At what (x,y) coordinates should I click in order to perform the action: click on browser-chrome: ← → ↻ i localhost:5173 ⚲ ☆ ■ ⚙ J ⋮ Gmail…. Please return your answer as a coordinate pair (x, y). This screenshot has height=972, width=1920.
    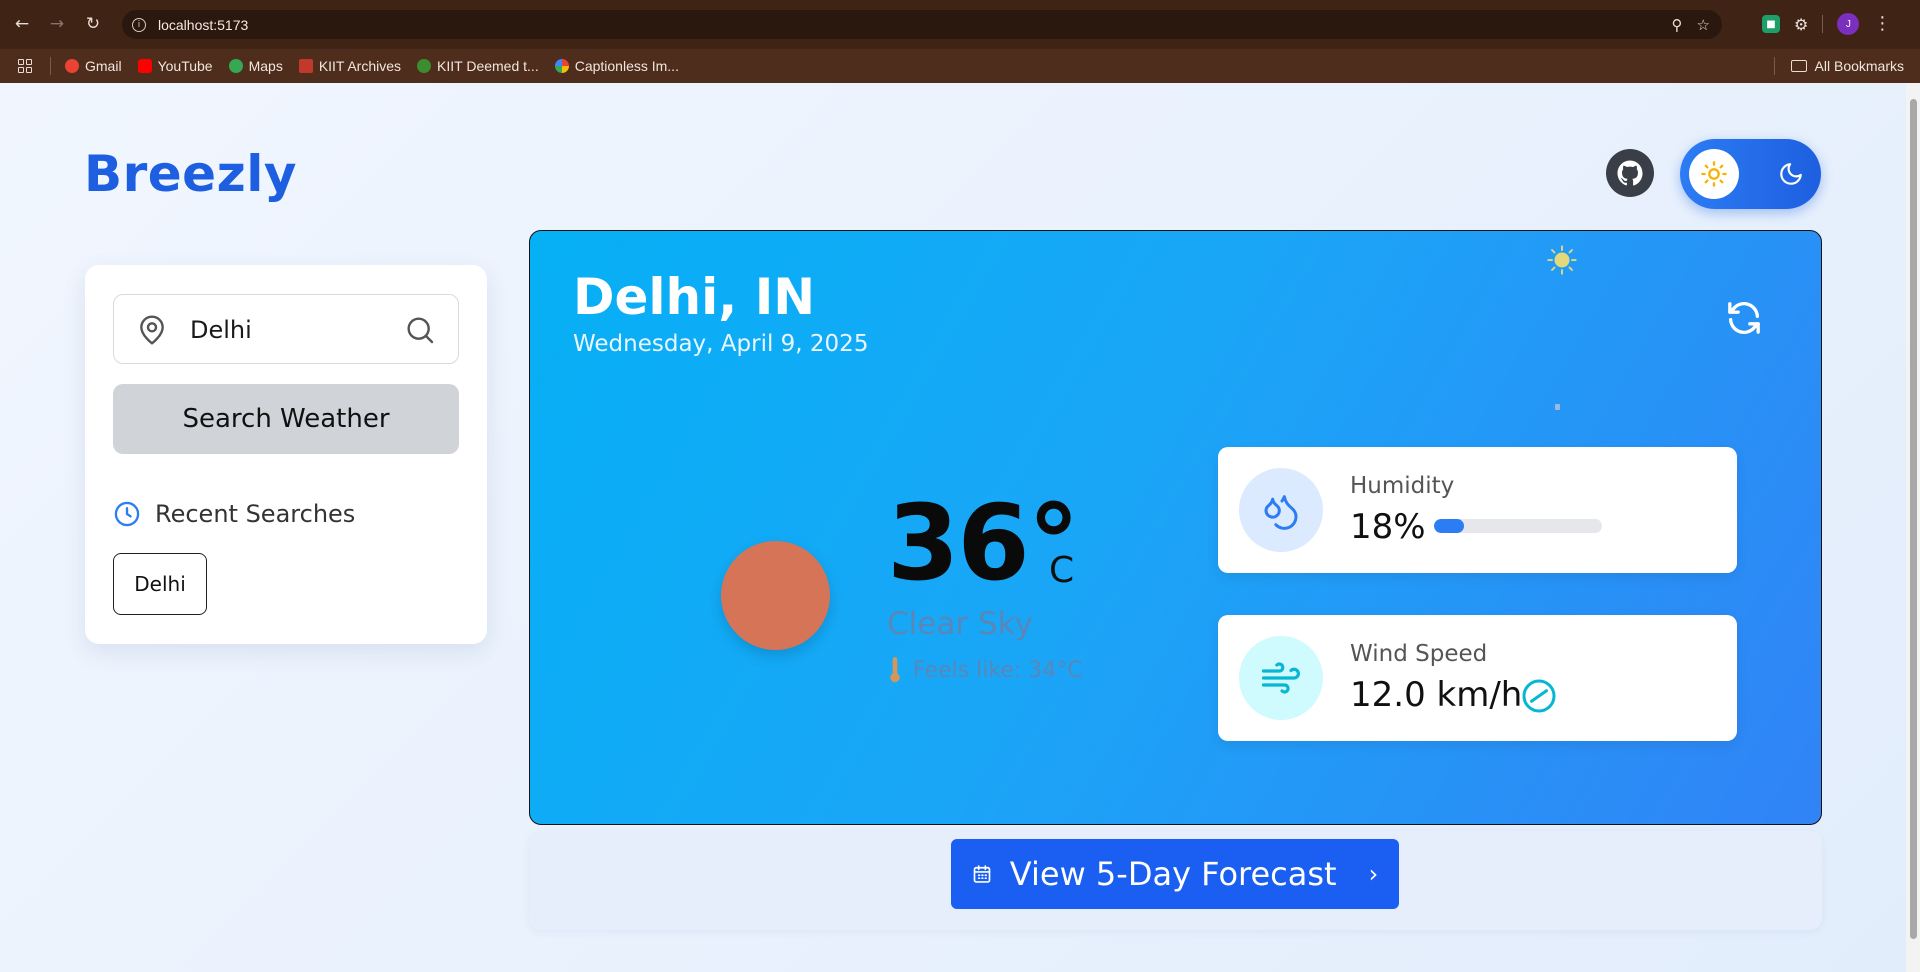
    Looking at the image, I should click on (960, 41).